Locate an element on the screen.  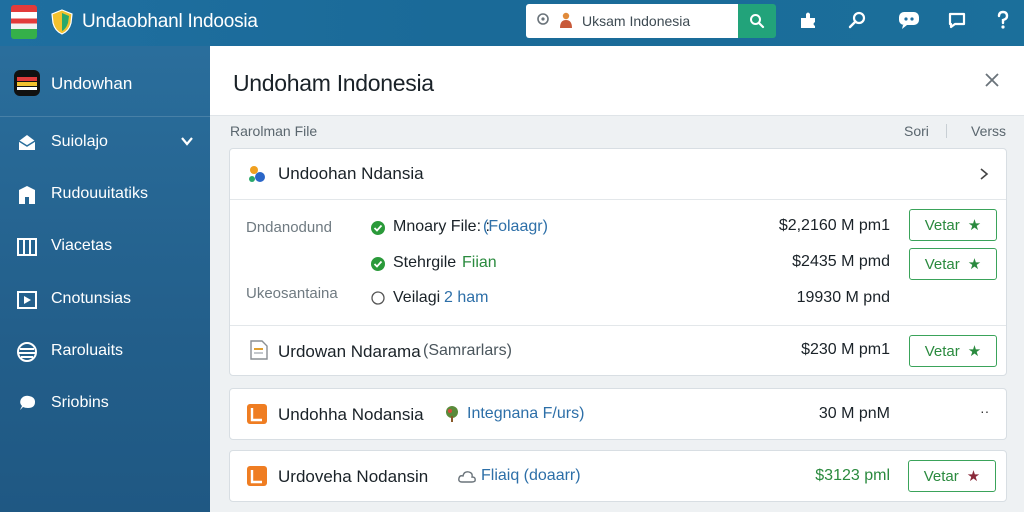
option-label: Veilagi is located at coordinates (417, 297).